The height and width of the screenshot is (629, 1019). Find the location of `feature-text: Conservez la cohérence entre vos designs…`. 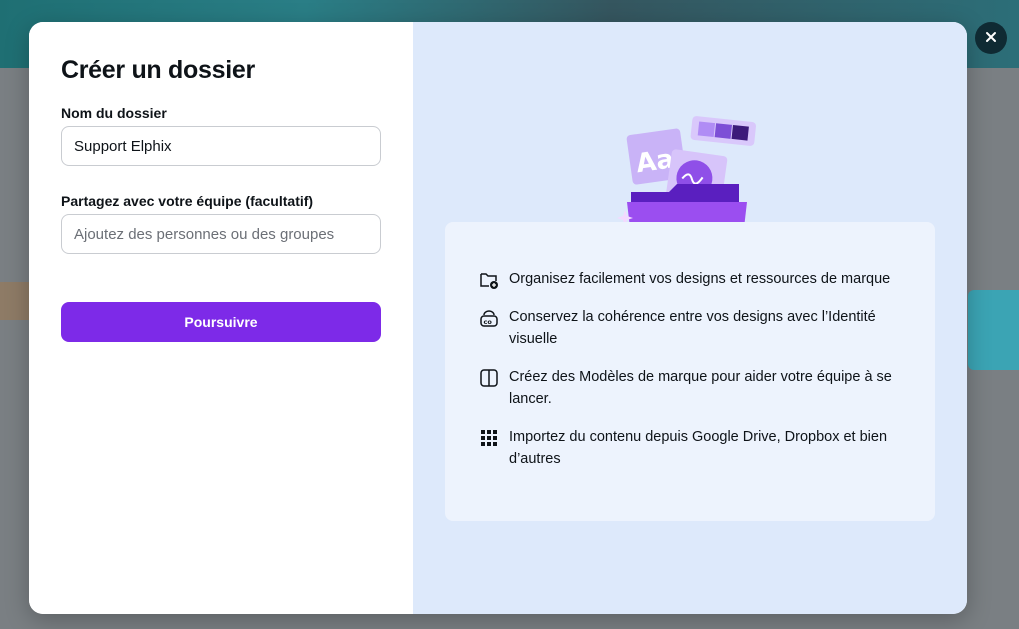

feature-text: Conservez la cohérence entre vos designs… is located at coordinates (692, 328).